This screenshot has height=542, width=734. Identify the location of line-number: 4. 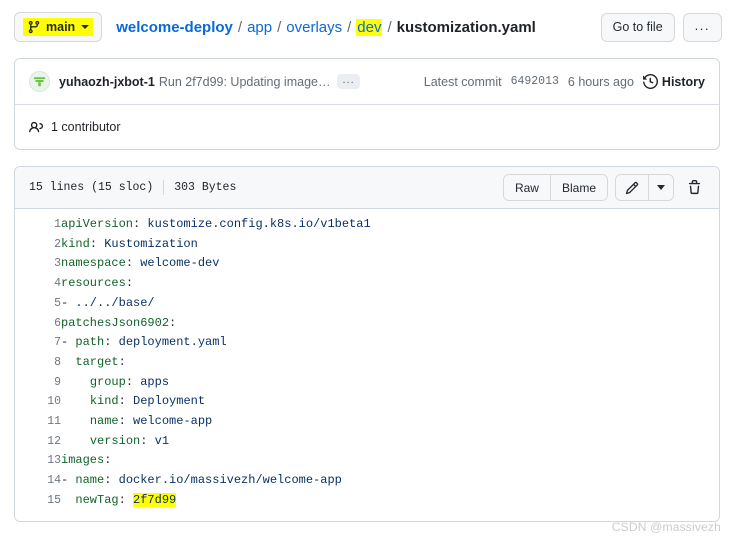
(38, 284).